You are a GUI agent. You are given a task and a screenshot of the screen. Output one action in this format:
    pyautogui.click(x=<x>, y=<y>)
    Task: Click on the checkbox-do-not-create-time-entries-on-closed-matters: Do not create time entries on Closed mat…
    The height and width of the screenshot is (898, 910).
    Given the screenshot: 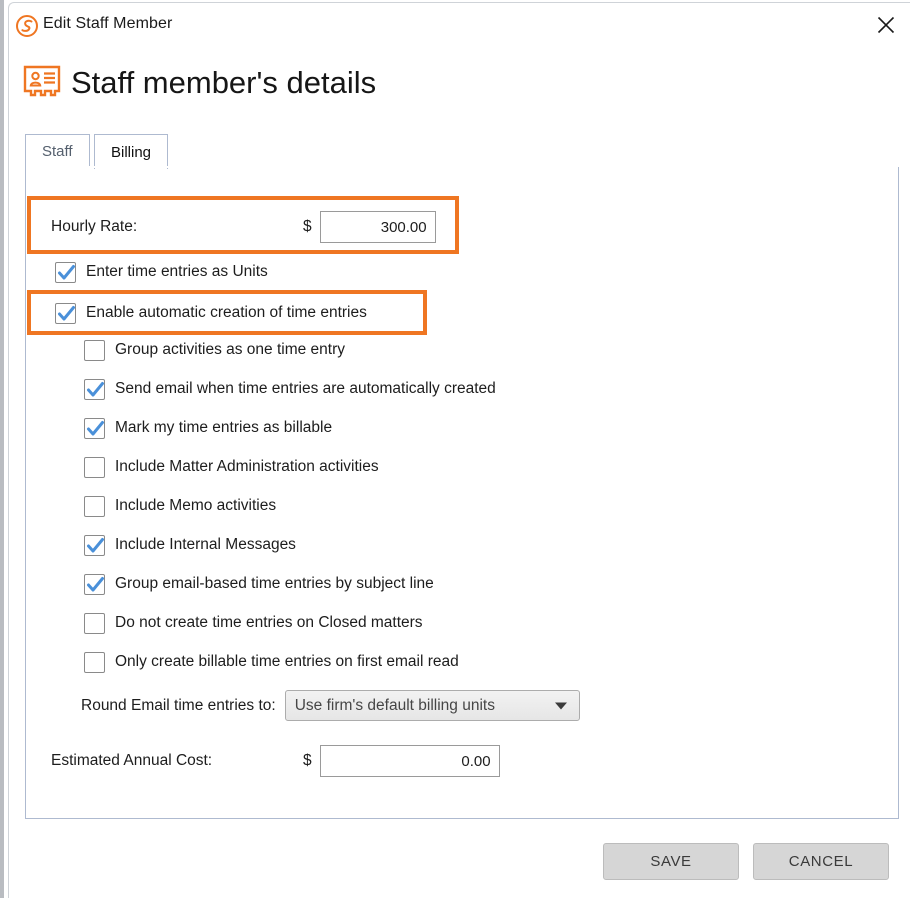 What is the action you would take?
    pyautogui.click(x=253, y=623)
    